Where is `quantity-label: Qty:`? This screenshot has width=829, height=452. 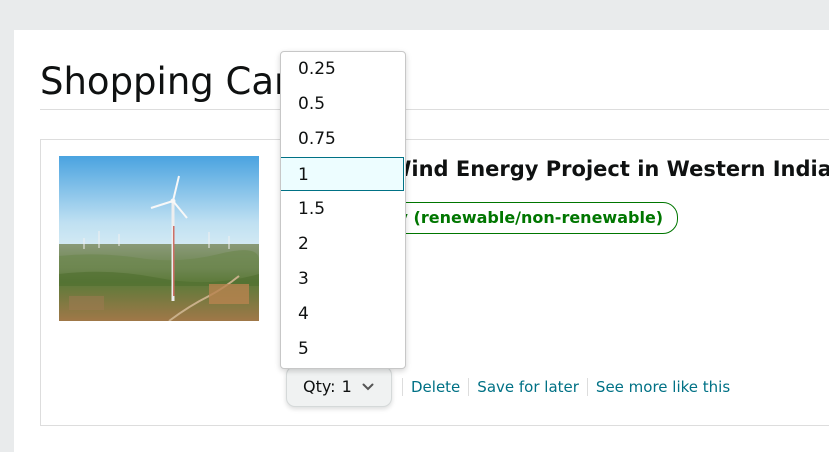 quantity-label: Qty: is located at coordinates (319, 386).